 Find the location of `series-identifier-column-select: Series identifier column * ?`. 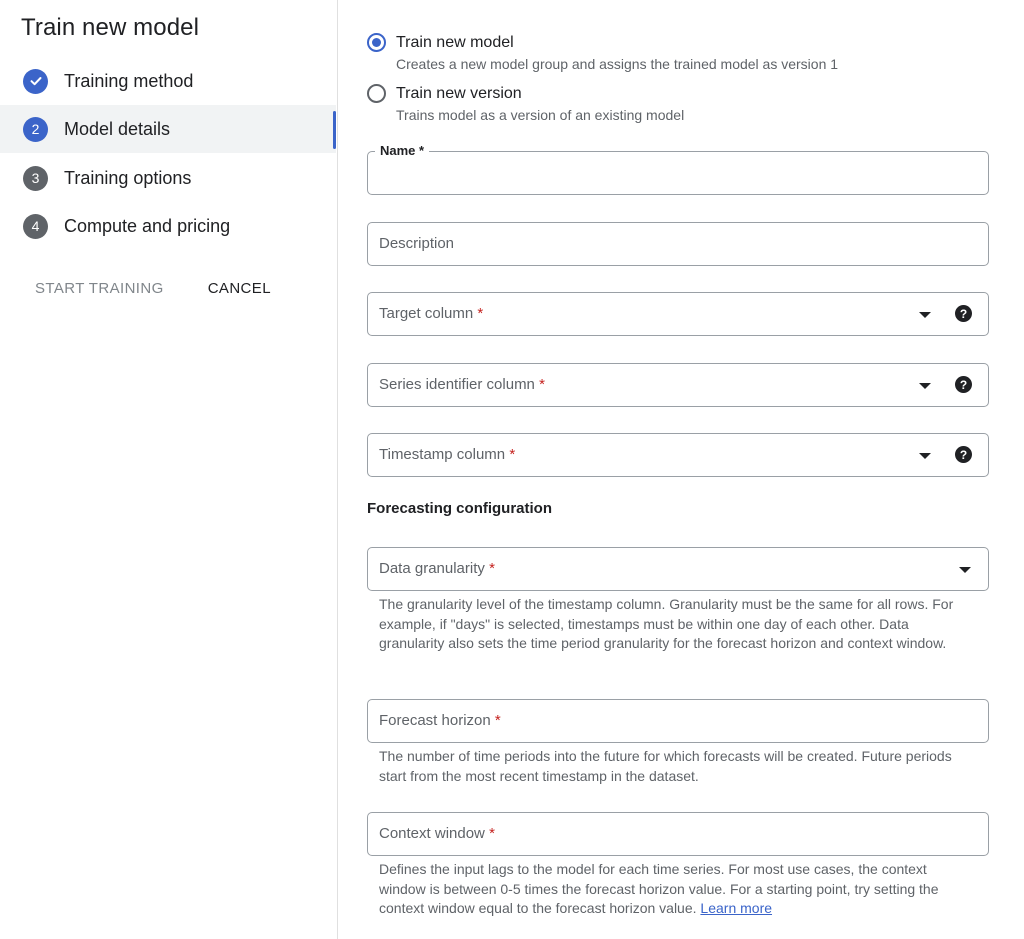

series-identifier-column-select: Series identifier column * ? is located at coordinates (678, 385).